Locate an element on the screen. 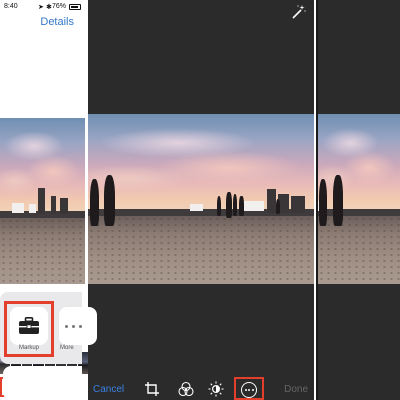 This screenshot has width=400, height=400. filters-icon is located at coordinates (186, 389).